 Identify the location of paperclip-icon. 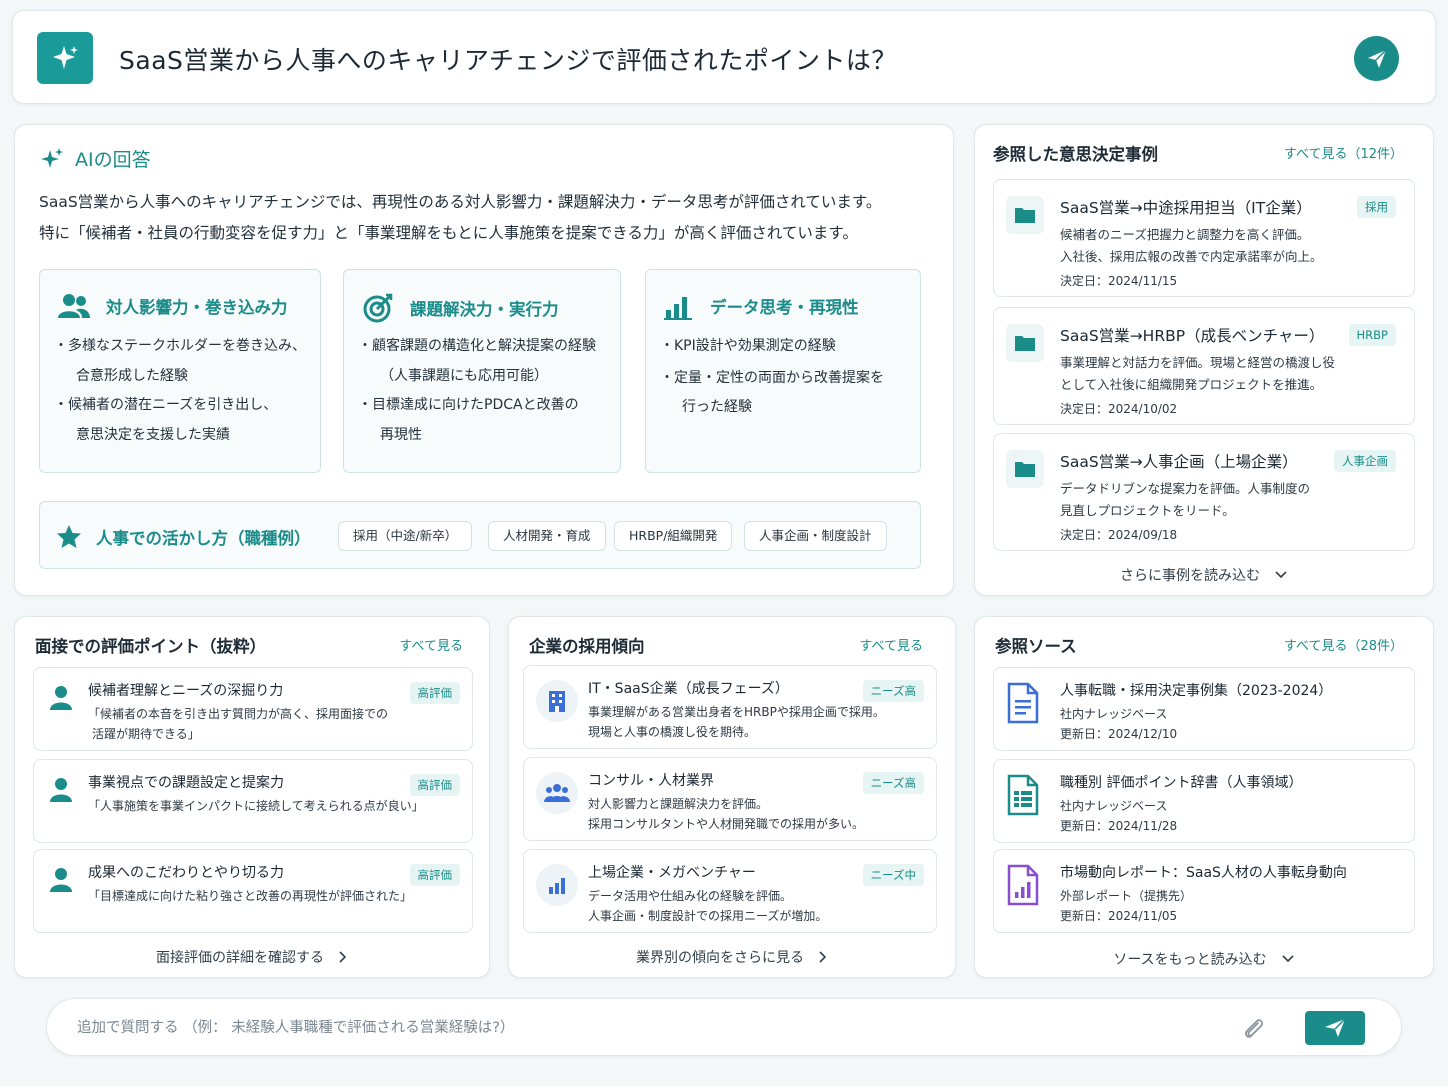
(1253, 1028).